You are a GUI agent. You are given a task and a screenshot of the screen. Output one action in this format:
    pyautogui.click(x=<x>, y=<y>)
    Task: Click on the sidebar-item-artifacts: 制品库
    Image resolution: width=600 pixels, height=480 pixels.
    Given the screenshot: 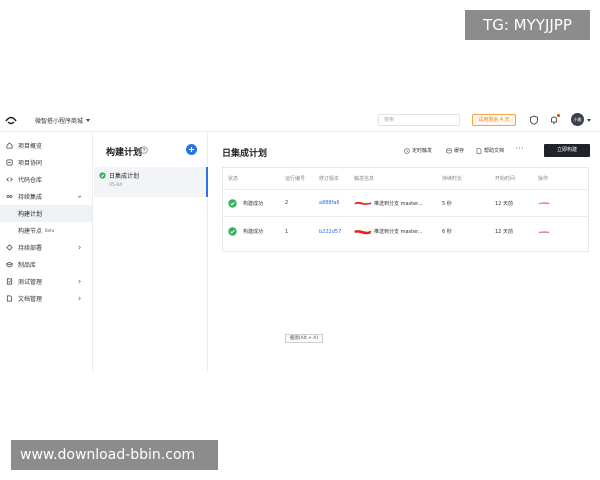 What is the action you would take?
    pyautogui.click(x=46, y=264)
    